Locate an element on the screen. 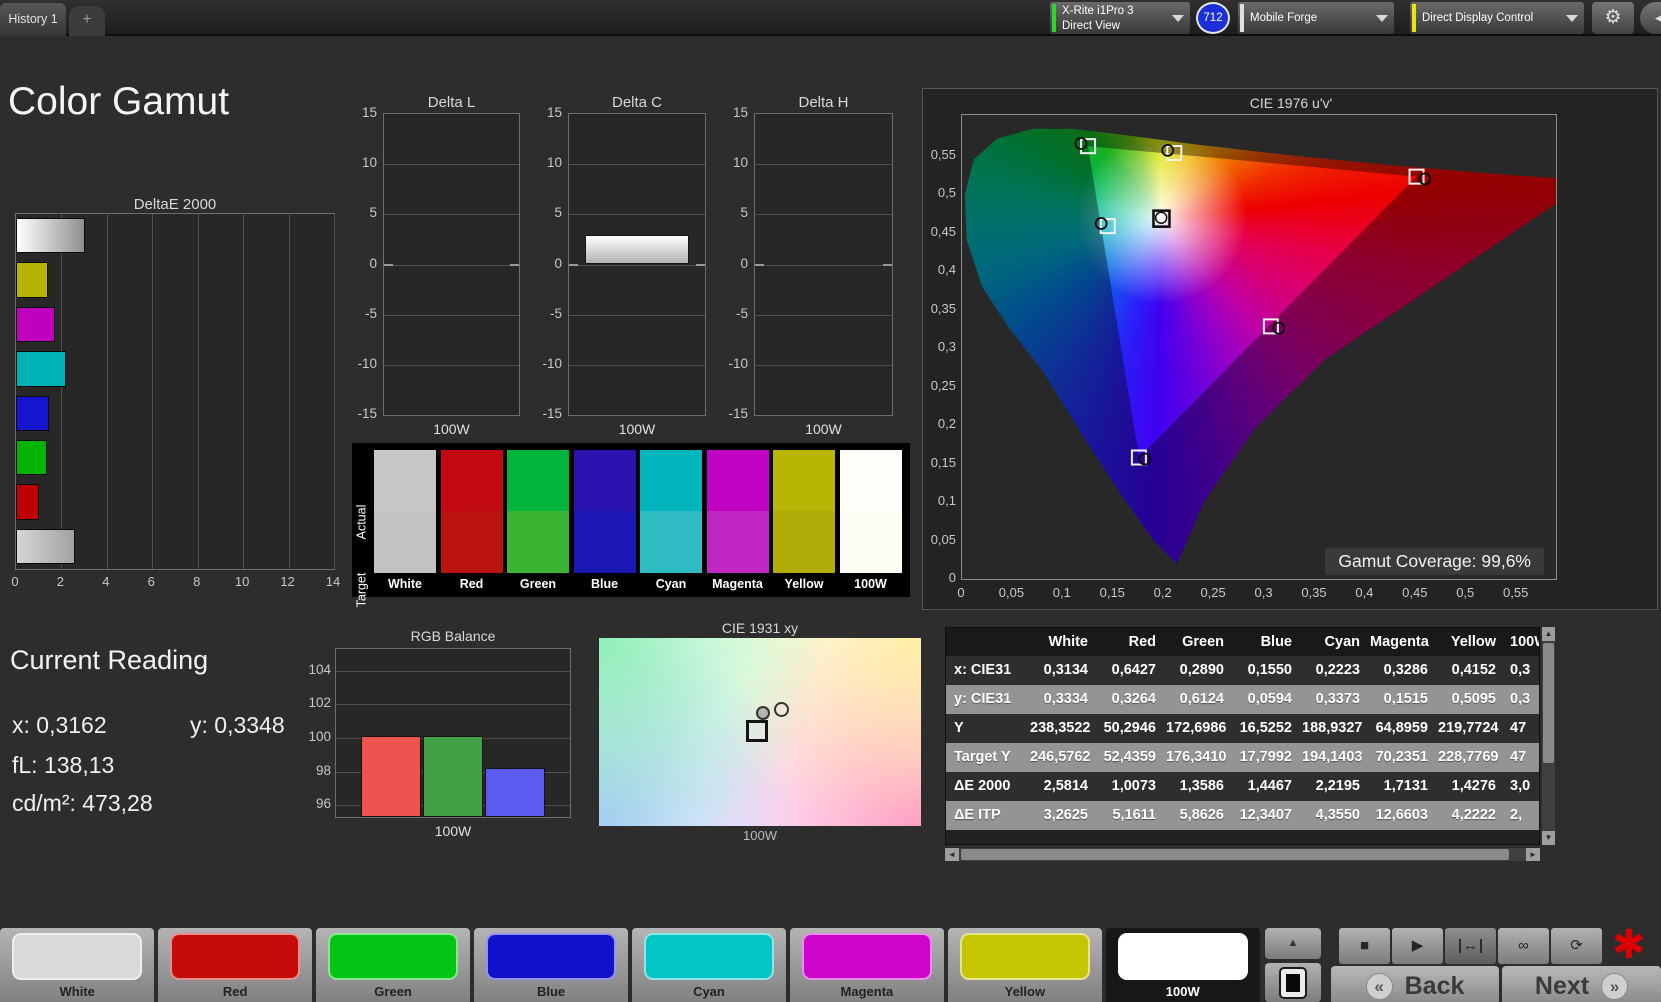  x-tick-label: 0,5 is located at coordinates (1465, 592).